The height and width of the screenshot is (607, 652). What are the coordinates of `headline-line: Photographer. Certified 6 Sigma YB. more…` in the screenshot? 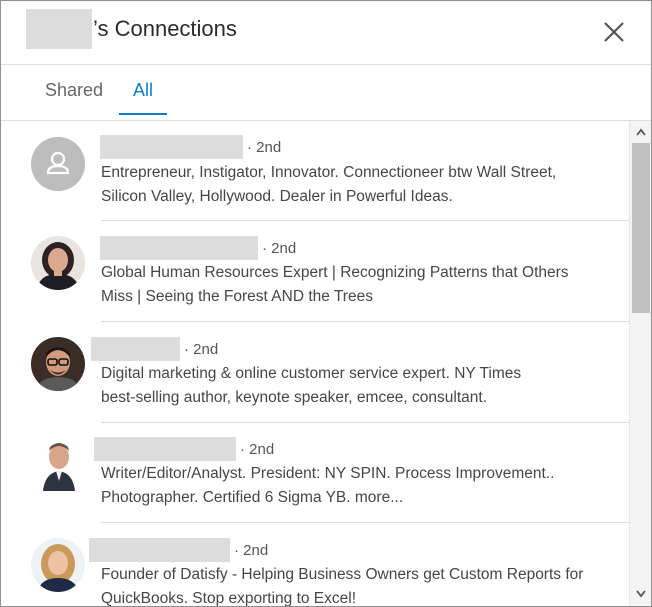 It's located at (252, 497).